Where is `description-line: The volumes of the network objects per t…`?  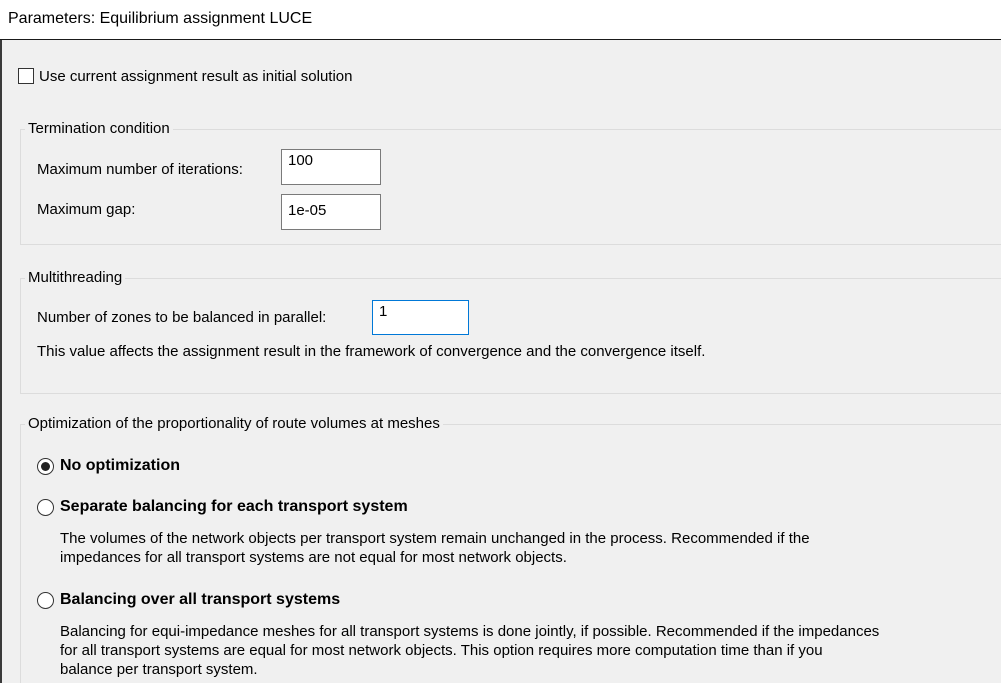
description-line: The volumes of the network objects per t… is located at coordinates (435, 538).